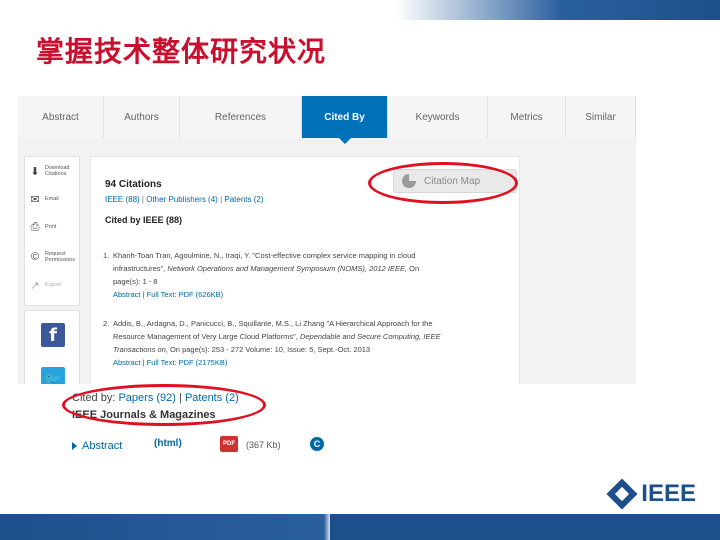  I want to click on download-citations-button: ⬇ Download Citations, so click(54, 171).